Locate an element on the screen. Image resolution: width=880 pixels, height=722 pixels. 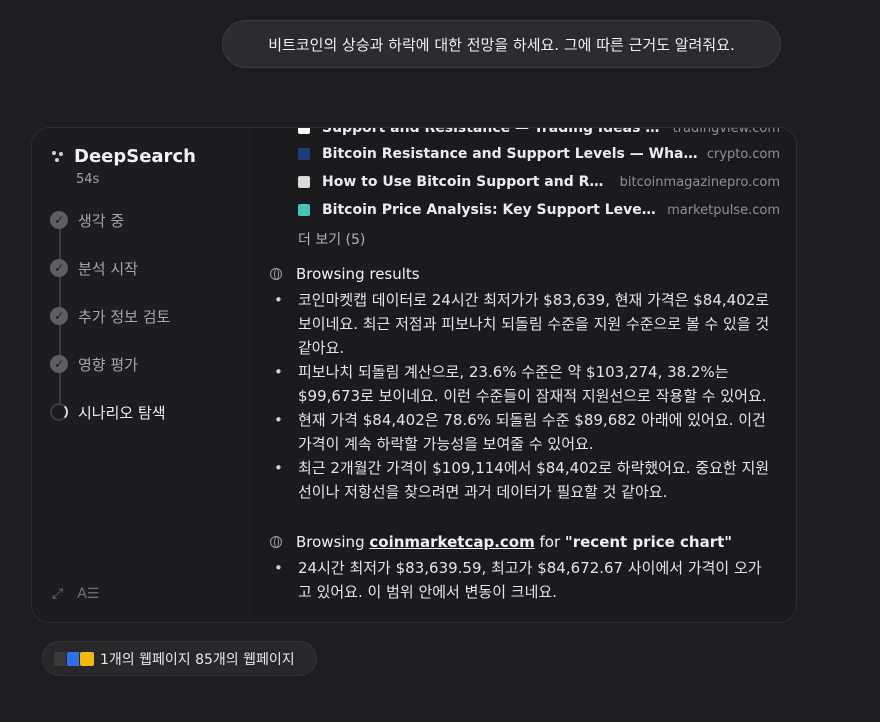
browsing-results-label: Browsing results is located at coordinates (358, 274).